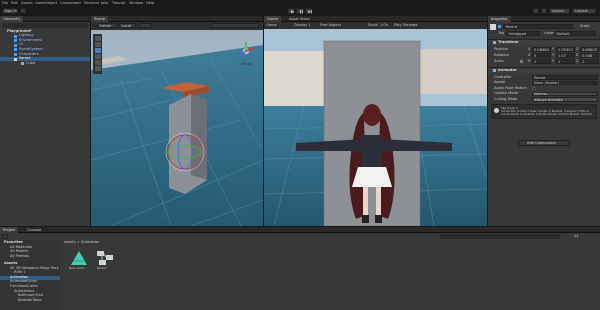  What do you see at coordinates (30, 300) in the screenshot?
I see `folder-item: BedsideTable` at bounding box center [30, 300].